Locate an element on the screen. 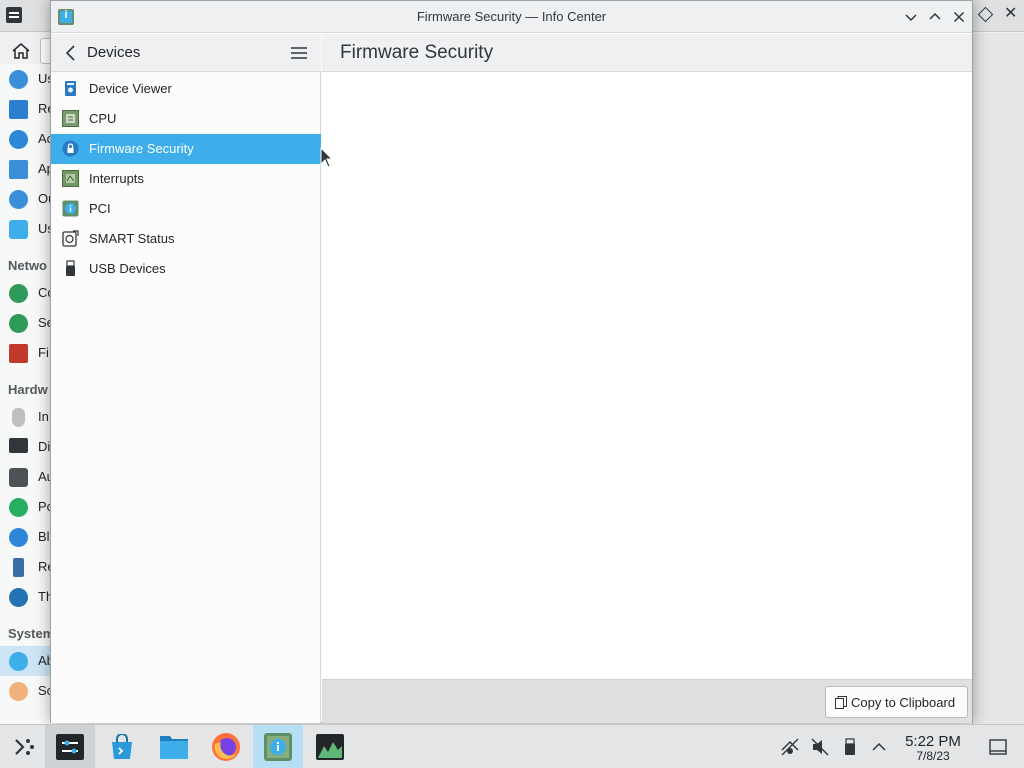  taskbar-system-monitor is located at coordinates (330, 746).